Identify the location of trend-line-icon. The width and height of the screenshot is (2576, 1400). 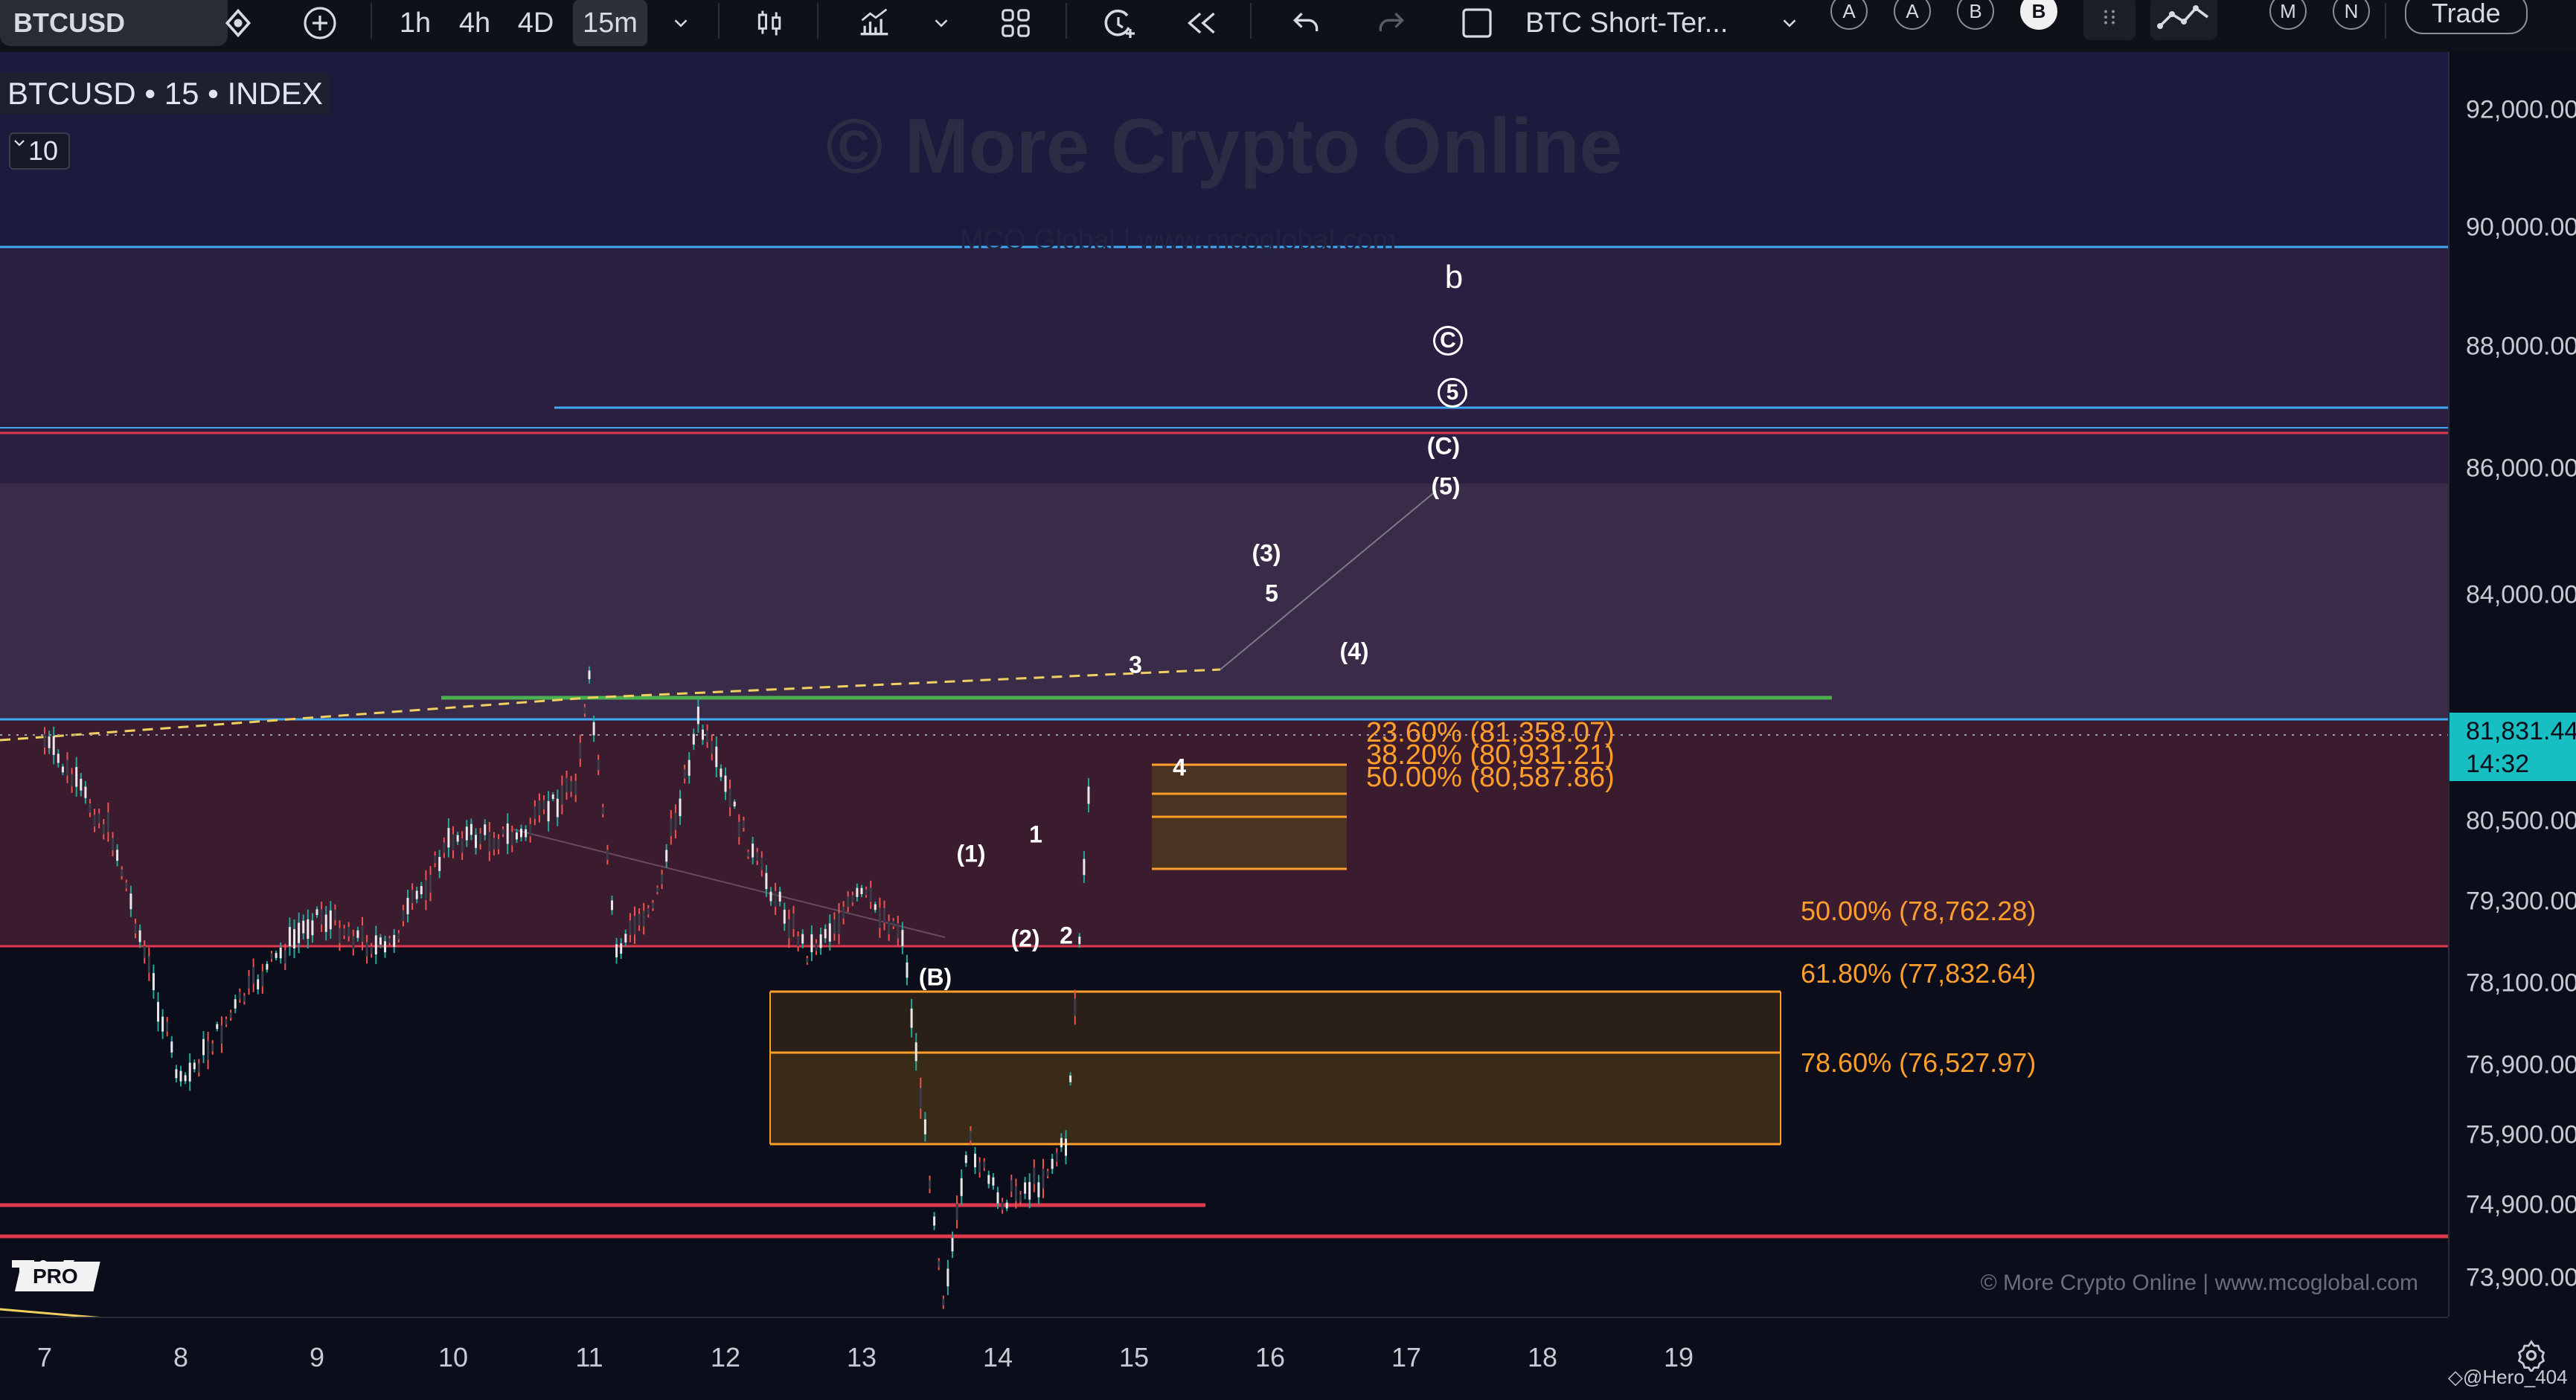
(2183, 20).